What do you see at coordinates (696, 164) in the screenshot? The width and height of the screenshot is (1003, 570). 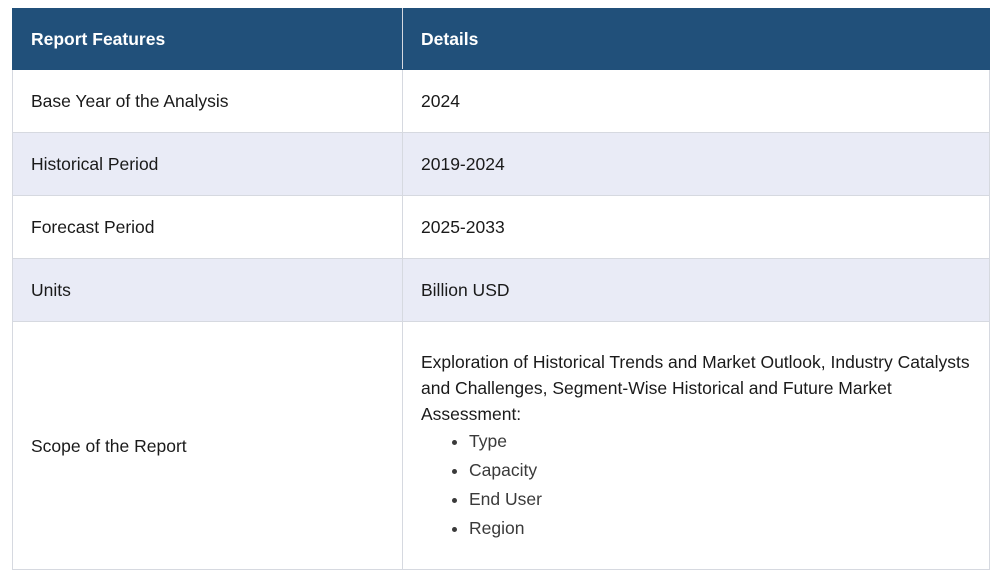 I see `details-cell: 2019-2024` at bounding box center [696, 164].